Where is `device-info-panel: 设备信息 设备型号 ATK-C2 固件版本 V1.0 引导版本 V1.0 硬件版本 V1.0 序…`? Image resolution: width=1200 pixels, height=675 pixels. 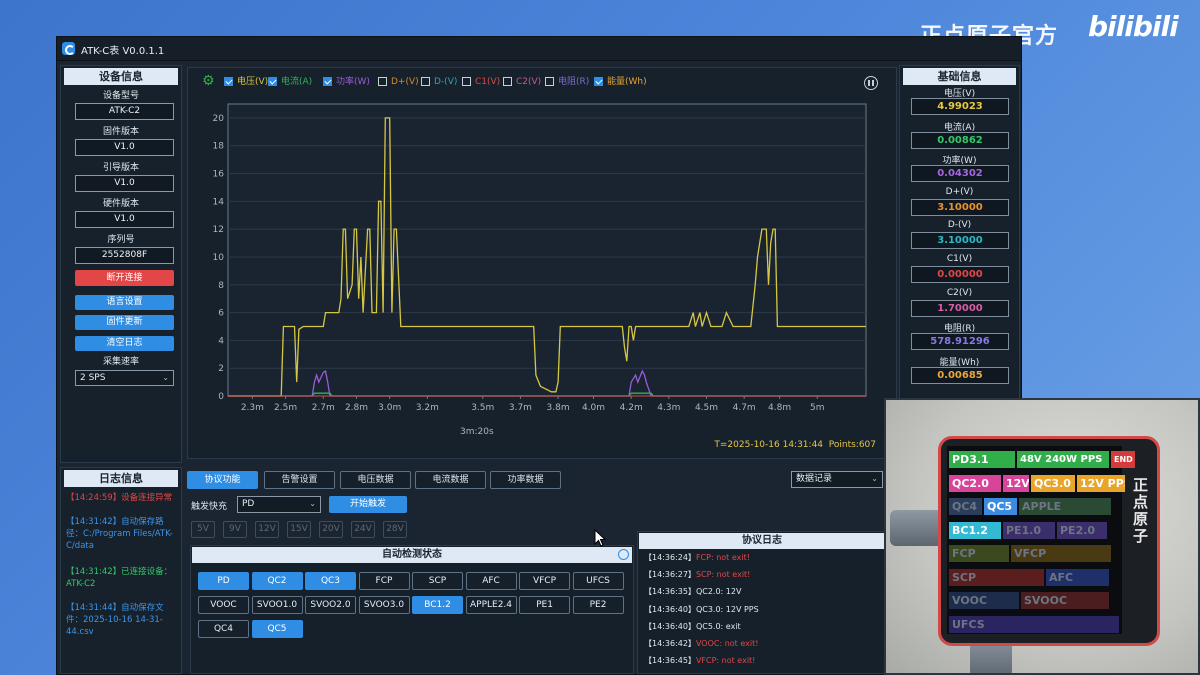
device-info-panel: 设备信息 设备型号 ATK-C2 固件版本 V1.0 引导版本 V1.0 硬件版本 V1.0 序… is located at coordinates (121, 264).